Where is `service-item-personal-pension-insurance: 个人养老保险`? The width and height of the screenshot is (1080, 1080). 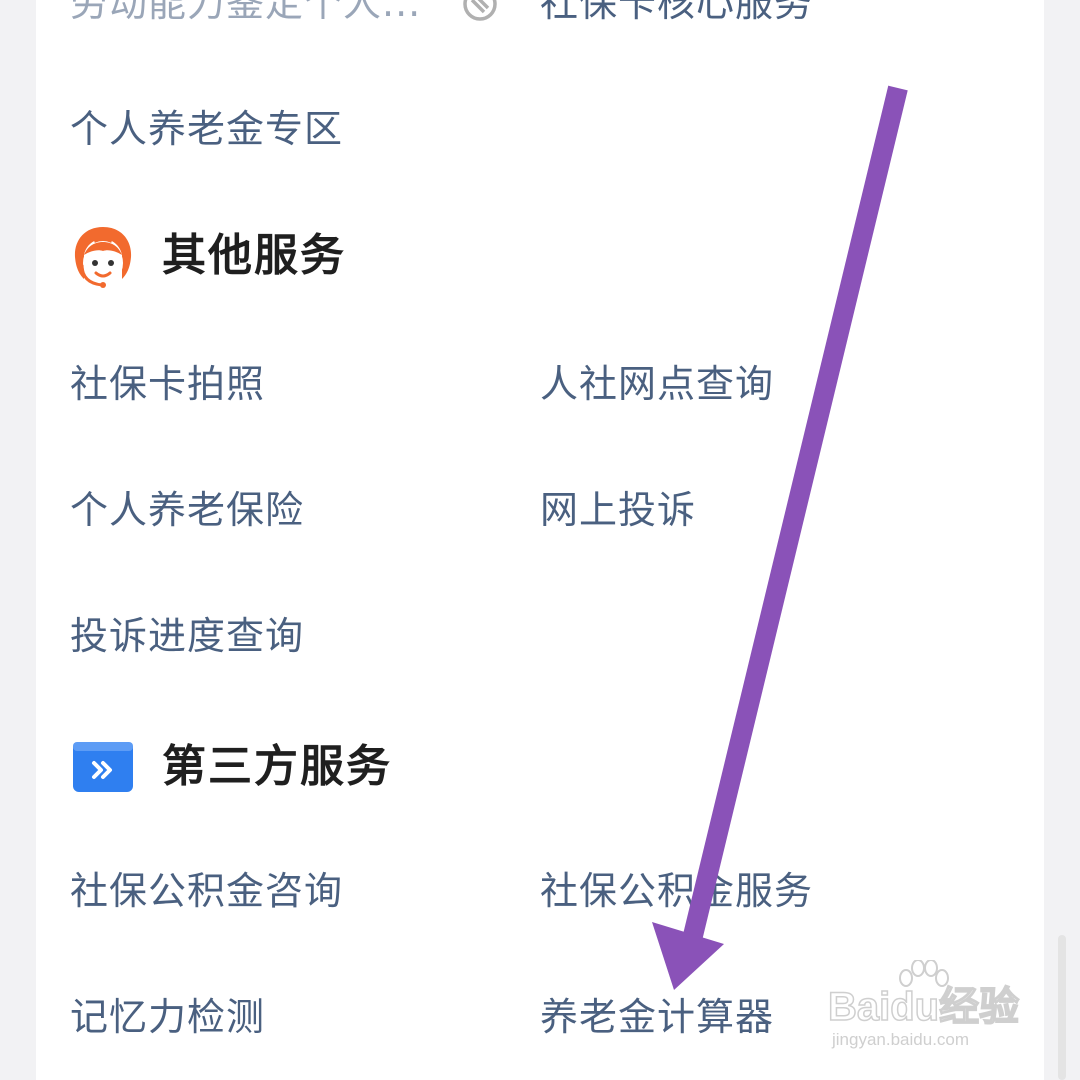
service-item-personal-pension-insurance: 个人养老保险 is located at coordinates (187, 510).